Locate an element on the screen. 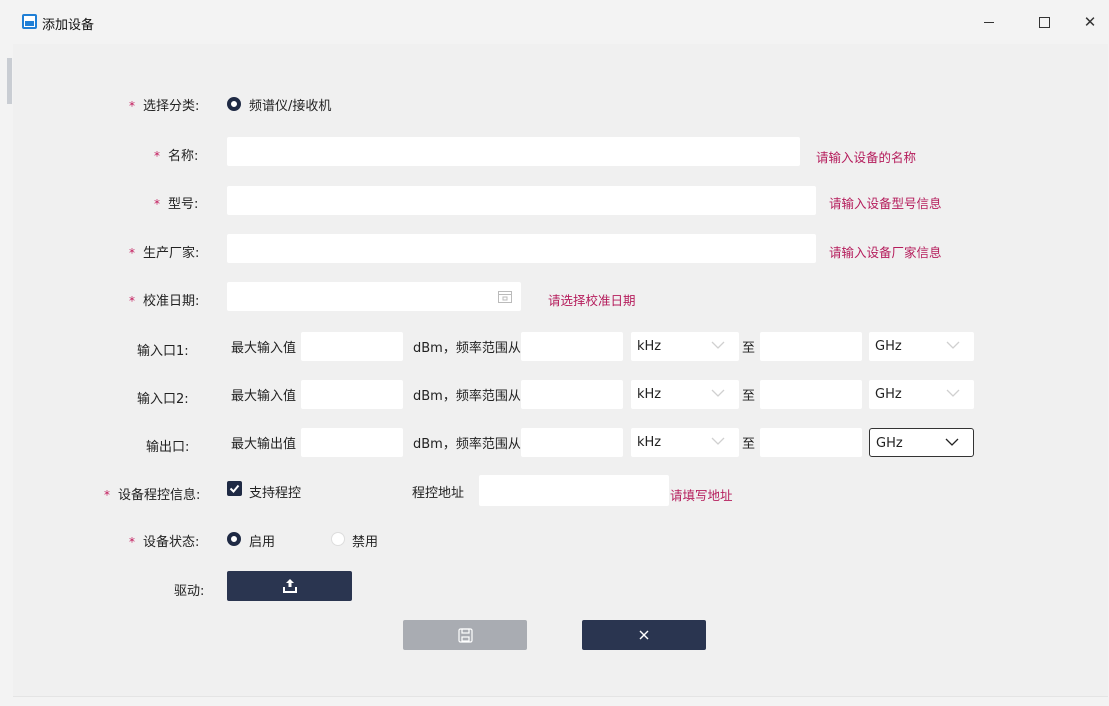 This screenshot has width=1109, height=706. minimize-button is located at coordinates (989, 22).